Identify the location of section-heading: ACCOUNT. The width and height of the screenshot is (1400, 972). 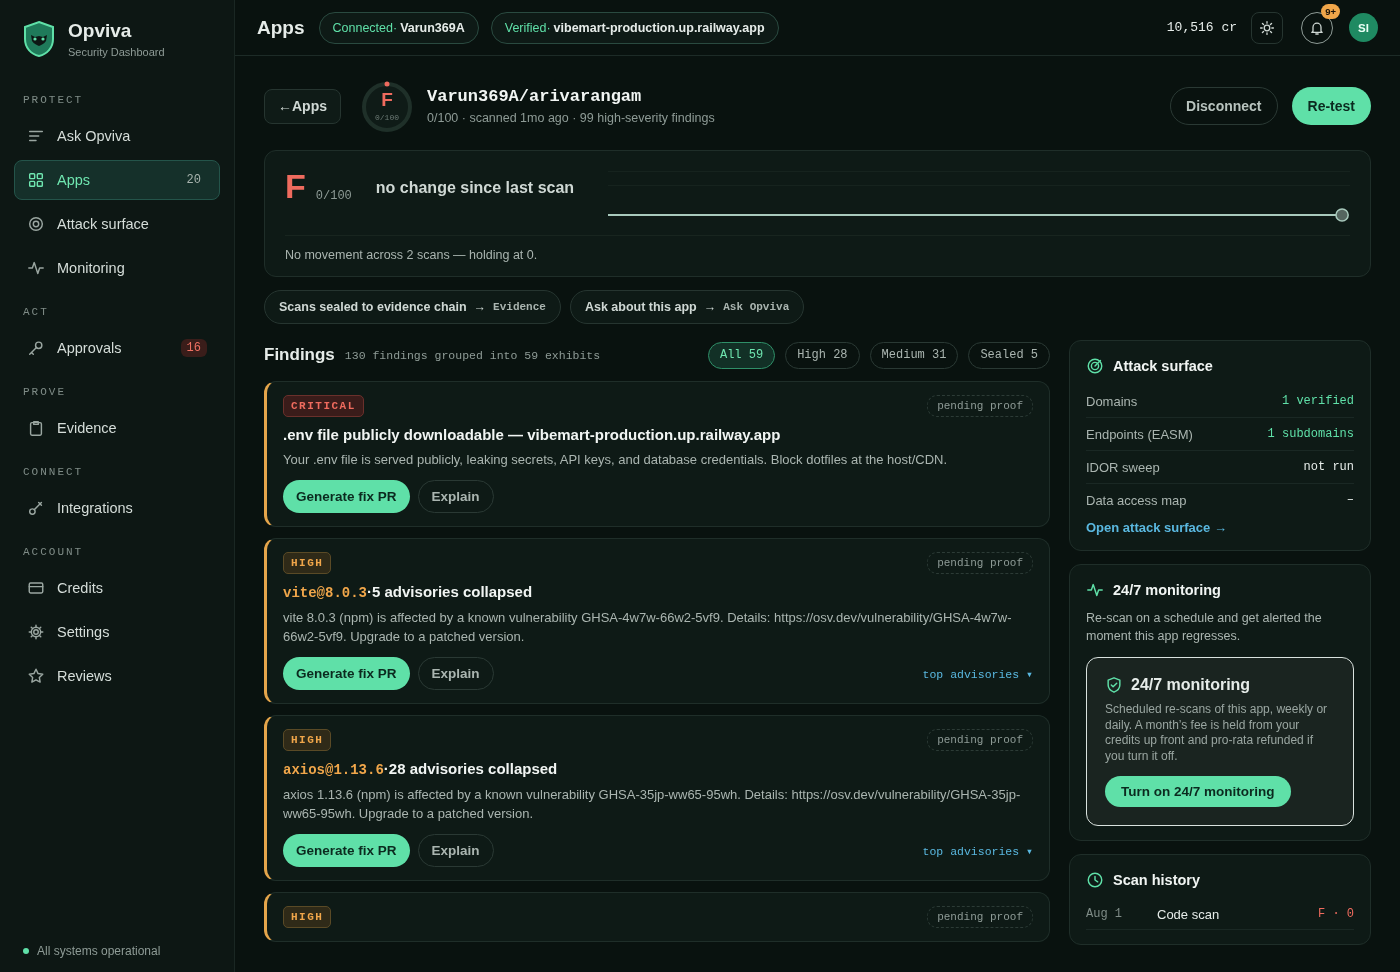
(54, 552).